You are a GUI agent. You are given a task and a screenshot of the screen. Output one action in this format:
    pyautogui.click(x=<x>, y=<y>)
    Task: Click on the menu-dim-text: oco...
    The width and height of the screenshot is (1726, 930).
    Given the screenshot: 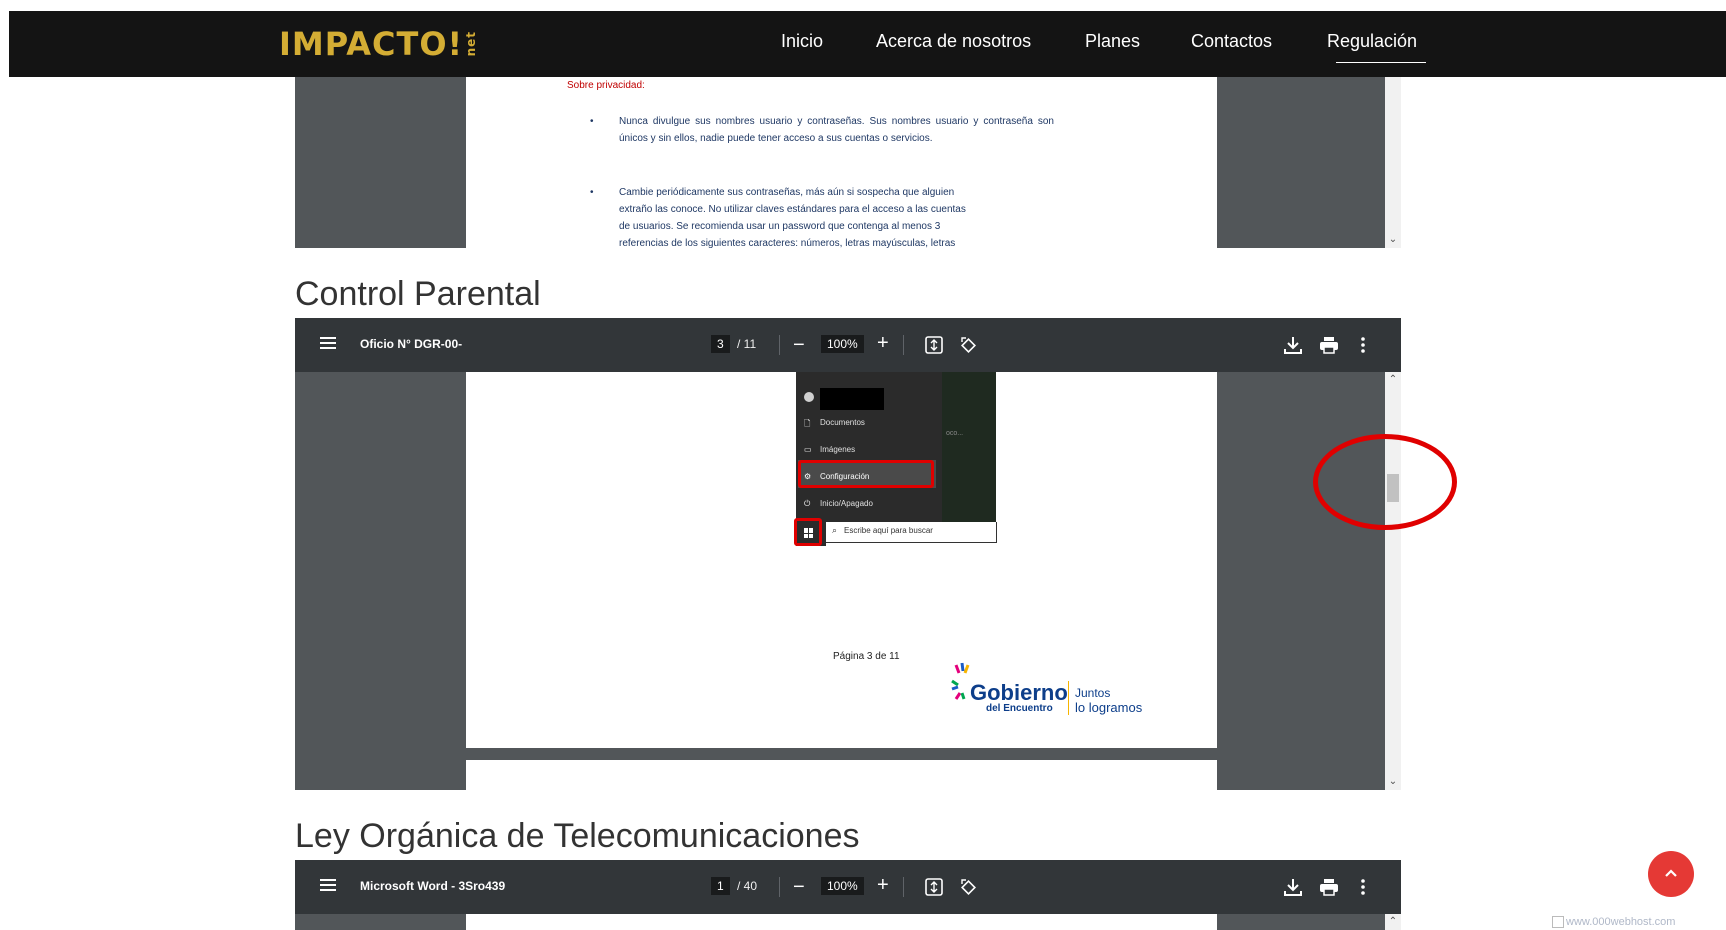 What is the action you would take?
    pyautogui.click(x=955, y=433)
    